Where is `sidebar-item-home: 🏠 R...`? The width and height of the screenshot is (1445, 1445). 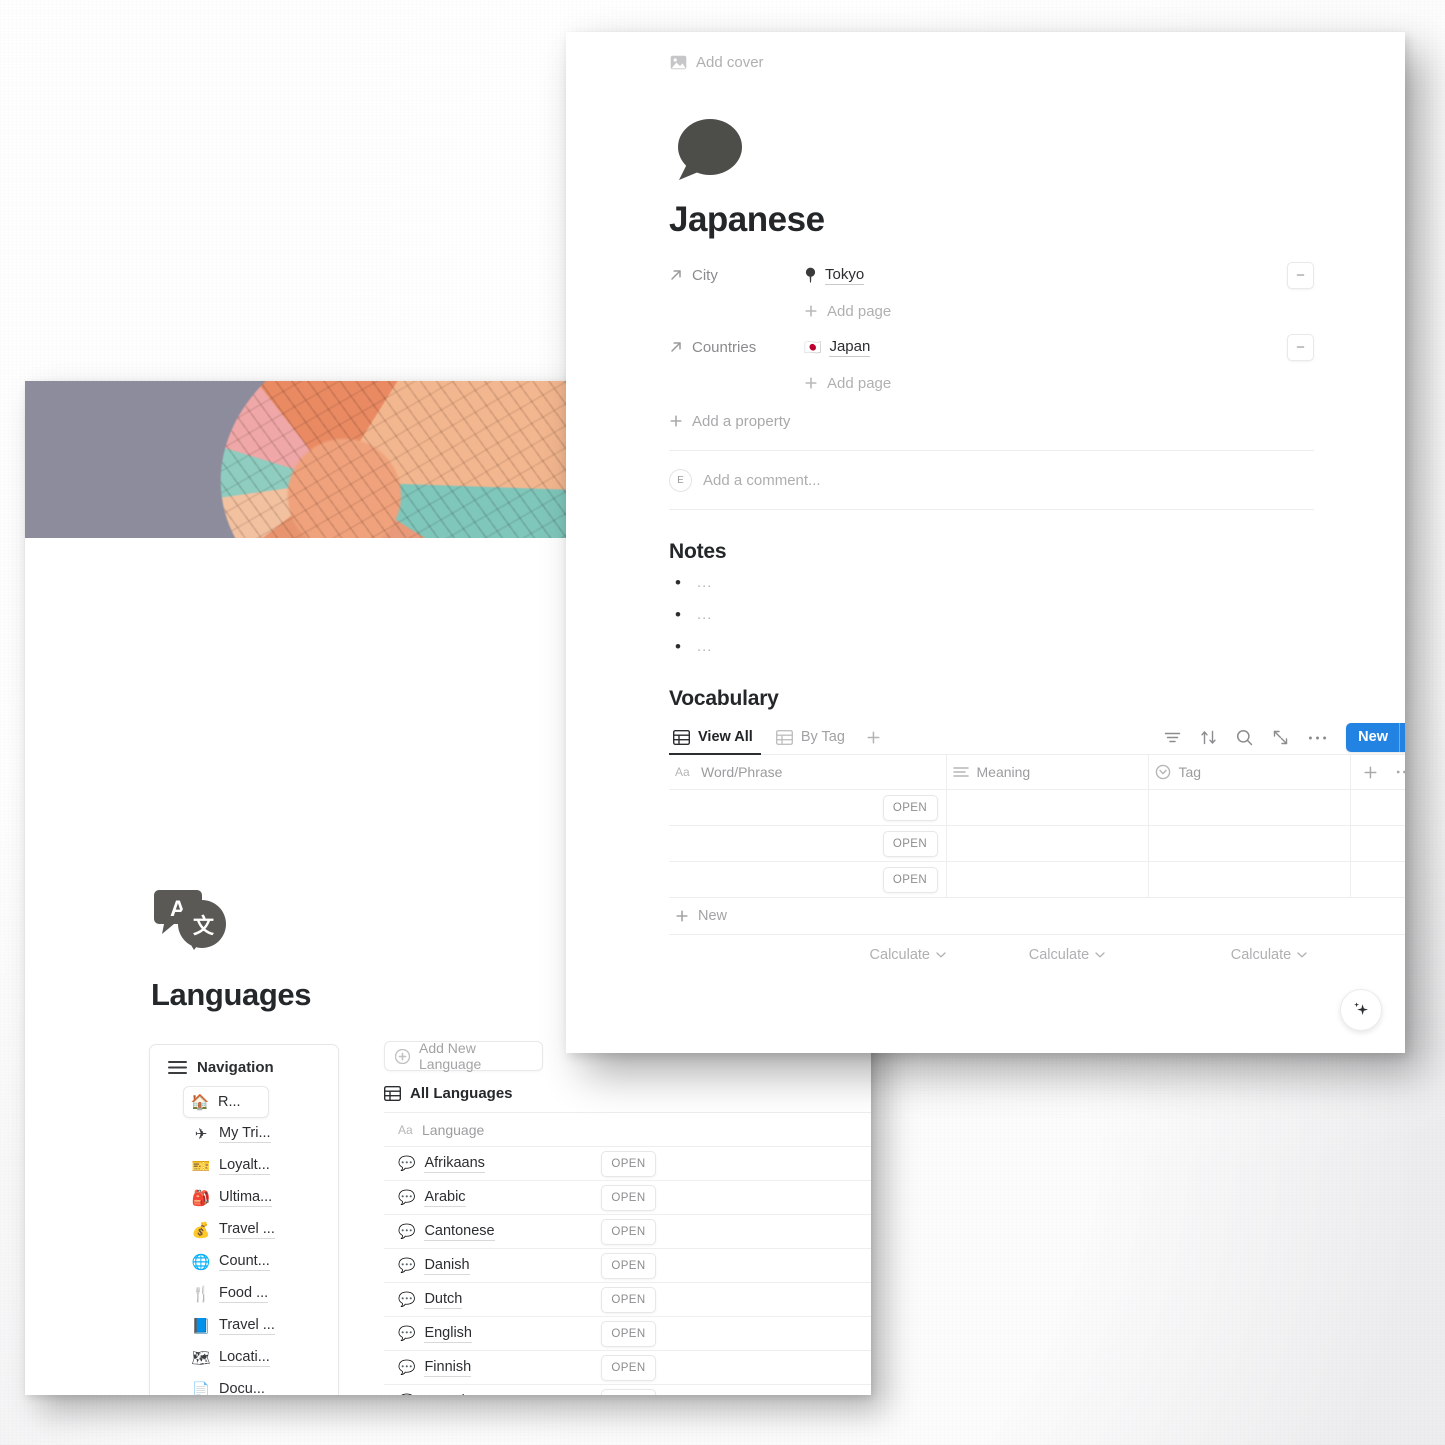
sidebar-item-home: 🏠 R... is located at coordinates (226, 1102).